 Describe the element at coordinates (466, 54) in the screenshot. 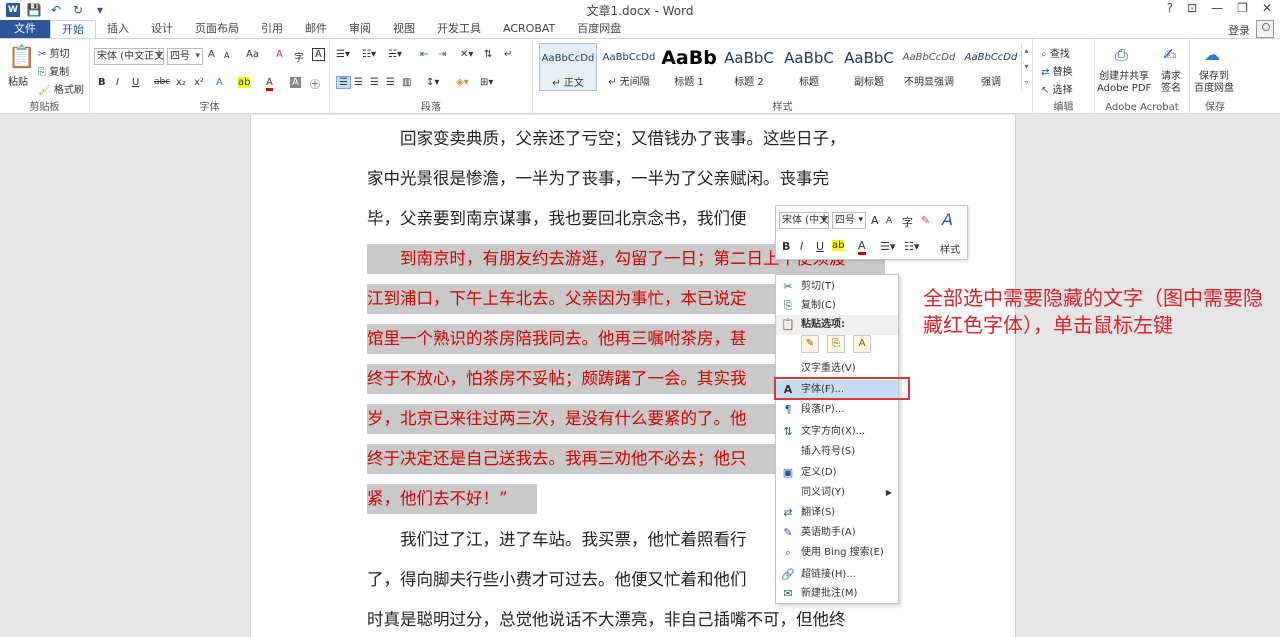

I see `chinese-layout-icon: ✕▾` at that location.